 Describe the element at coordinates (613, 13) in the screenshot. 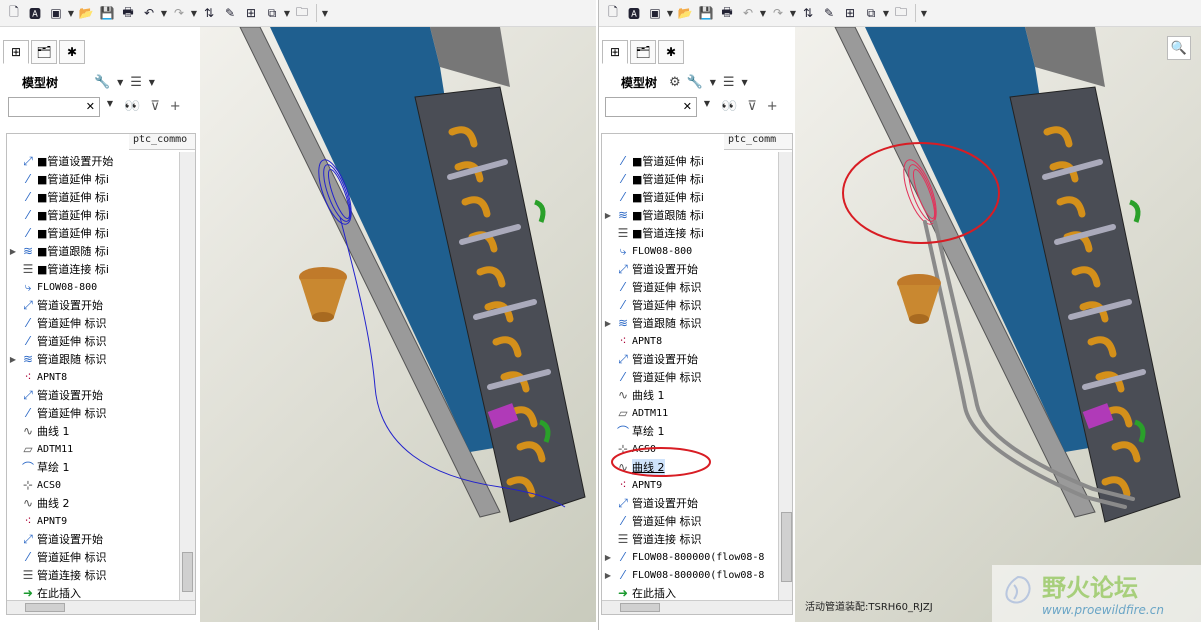

I see `new-file-icon: 🗋` at that location.